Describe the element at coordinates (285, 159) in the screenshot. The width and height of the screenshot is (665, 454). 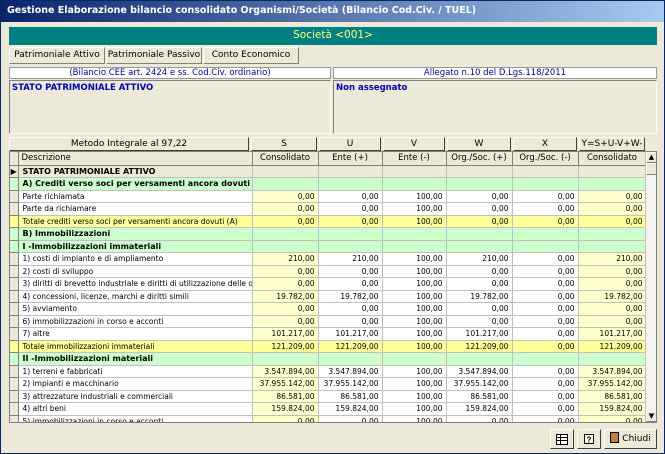
I see `header-consolidato-s: Consolidato` at that location.